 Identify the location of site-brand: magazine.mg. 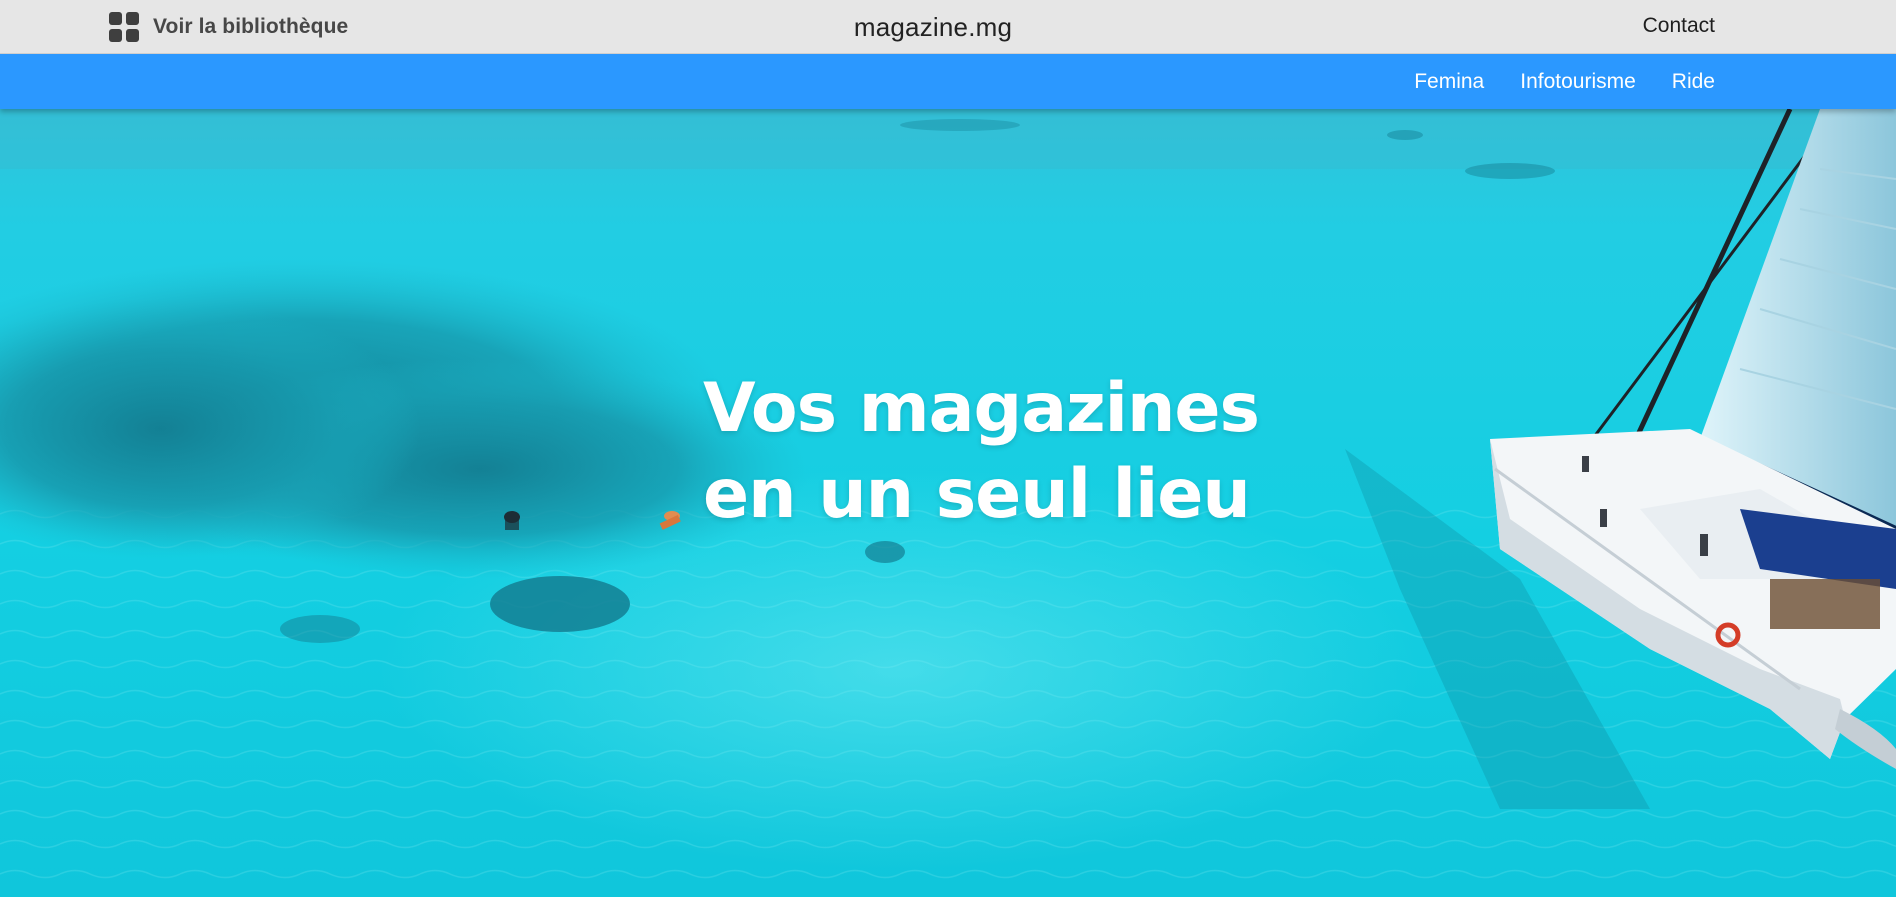
(933, 27).